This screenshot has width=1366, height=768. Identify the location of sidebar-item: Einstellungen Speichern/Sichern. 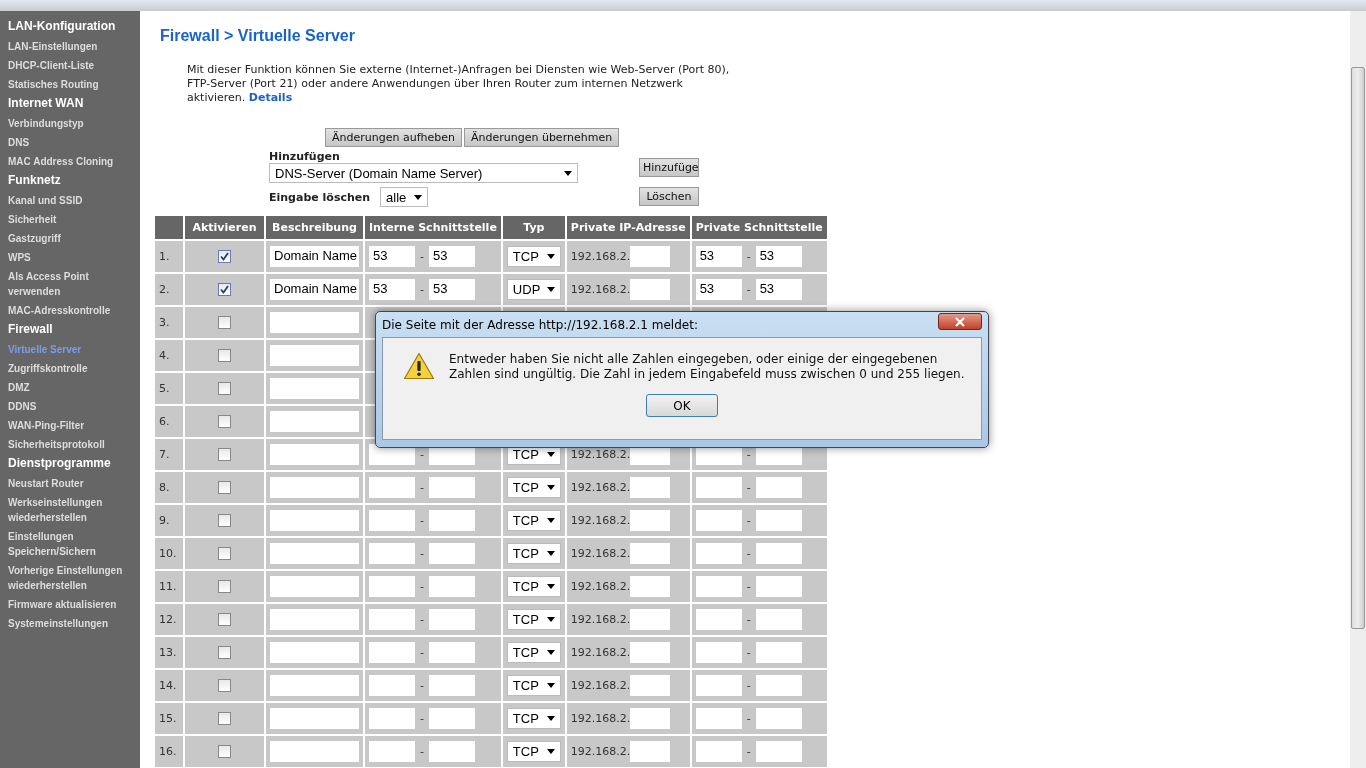
(70, 544).